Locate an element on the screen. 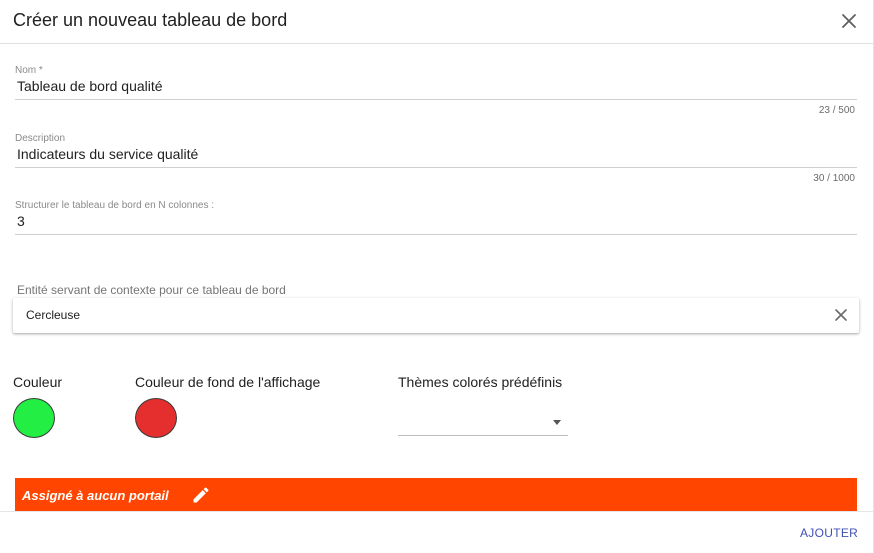  entity-value: Cercleuse is located at coordinates (53, 315).